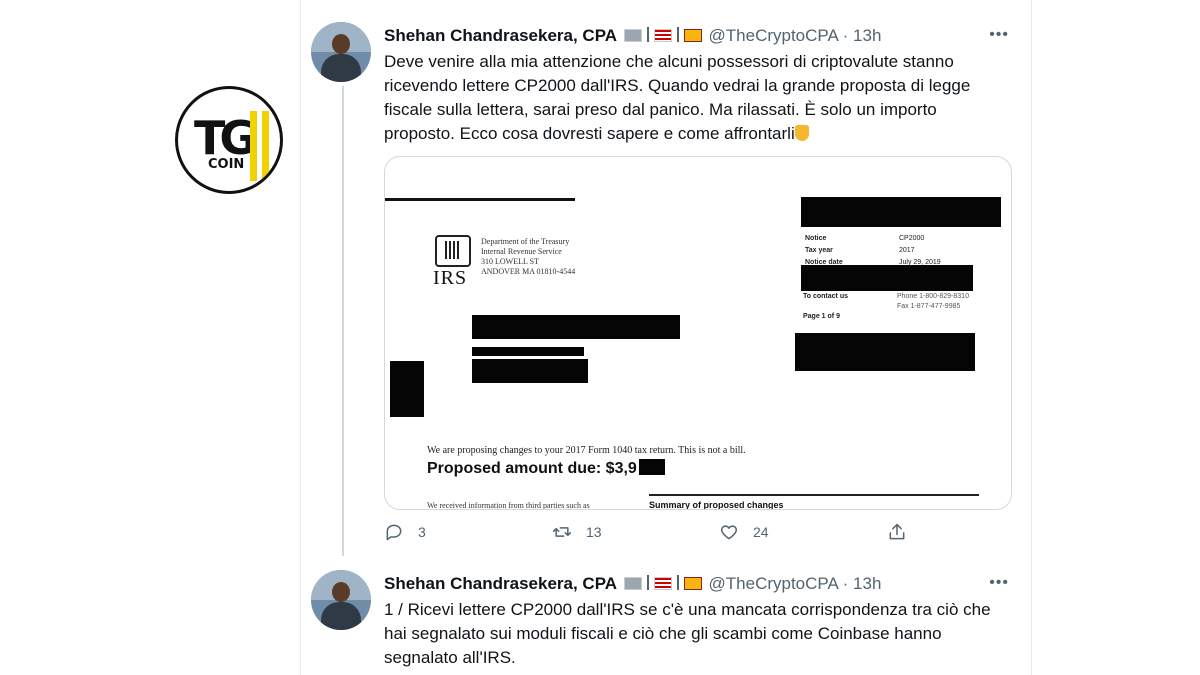 The image size is (1200, 675). Describe the element at coordinates (801, 133) in the screenshot. I see `pointing-down-emoji-icon` at that location.